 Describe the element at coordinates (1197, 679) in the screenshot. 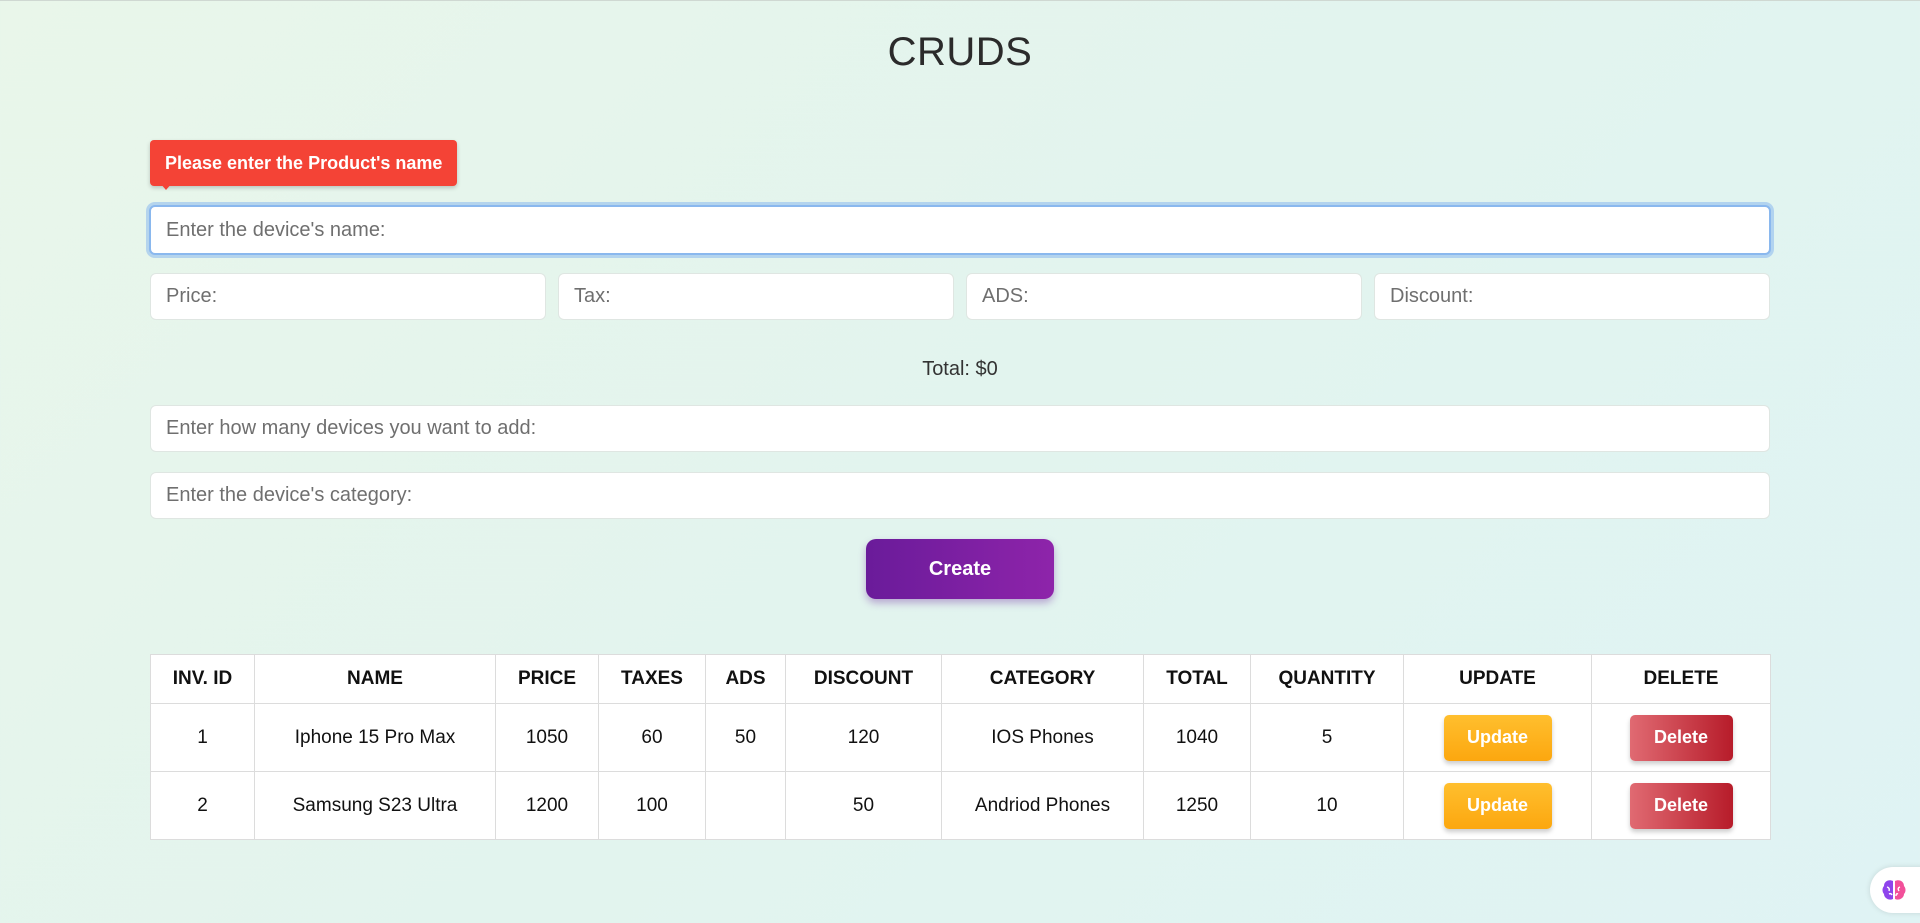

I see `header-total: TOTAL` at that location.